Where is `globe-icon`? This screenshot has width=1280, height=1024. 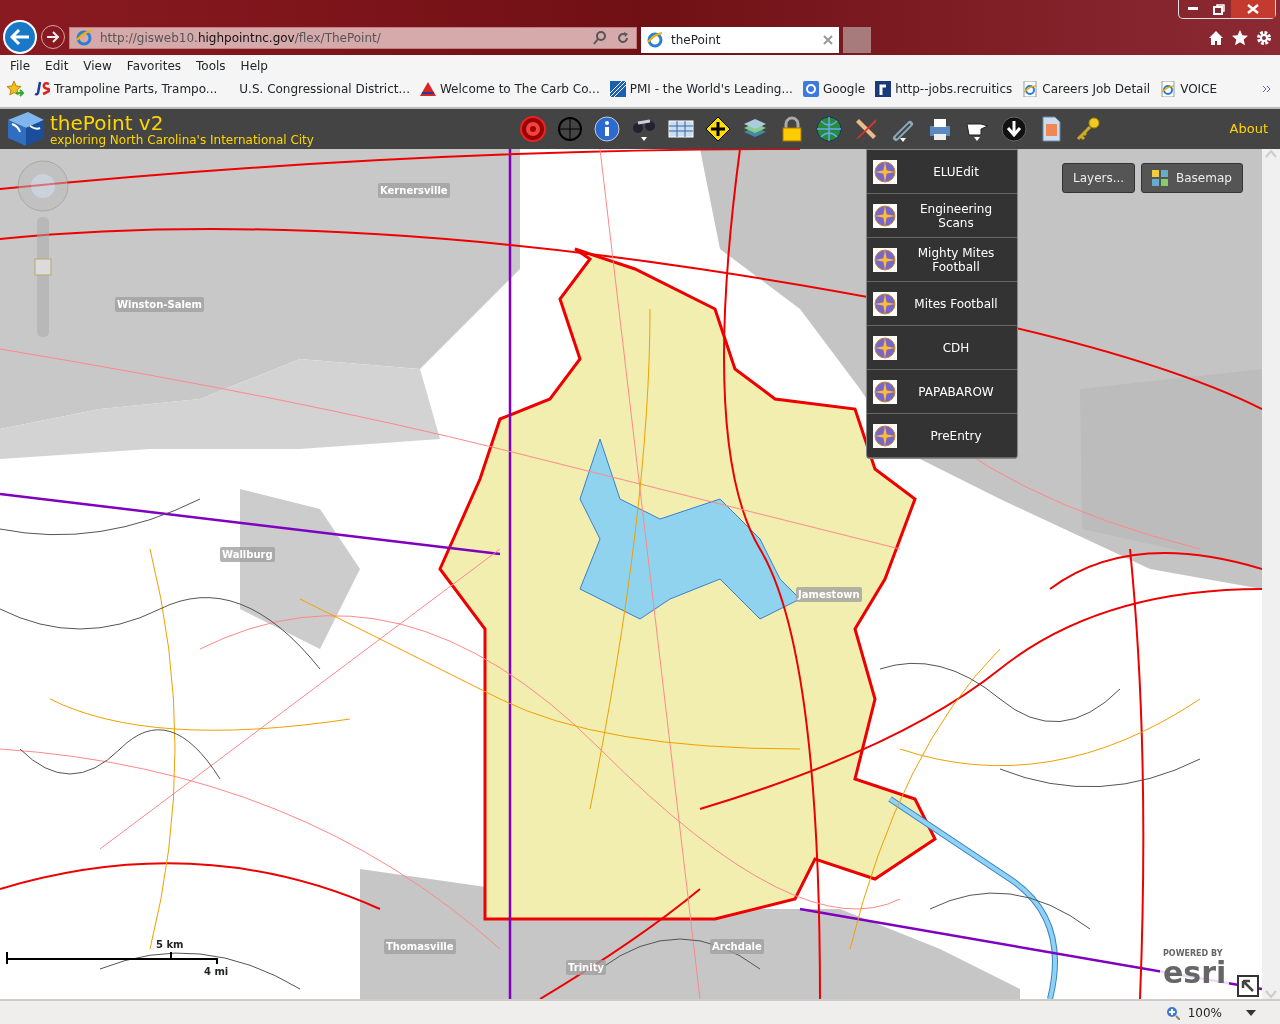 globe-icon is located at coordinates (828, 129).